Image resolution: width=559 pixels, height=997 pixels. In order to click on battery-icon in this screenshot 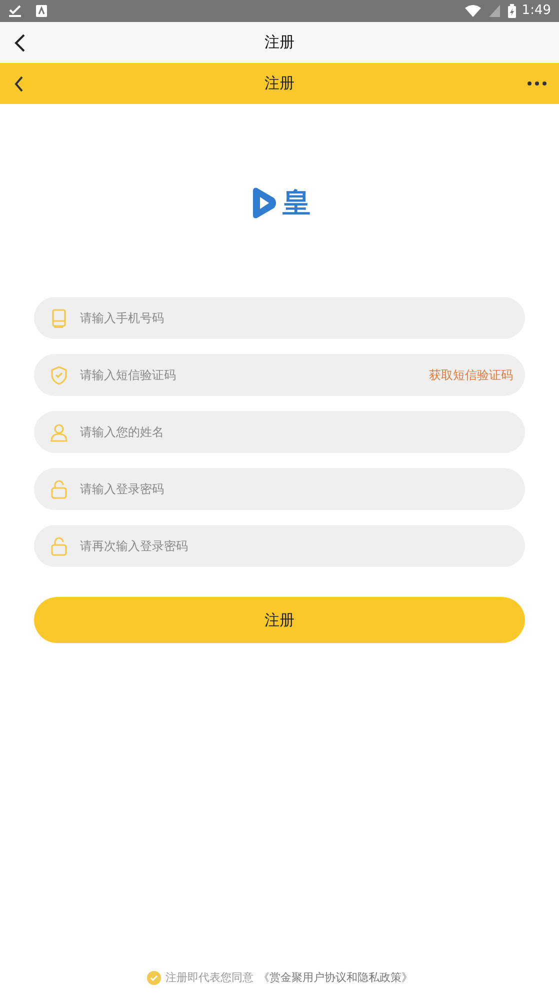, I will do `click(512, 11)`.